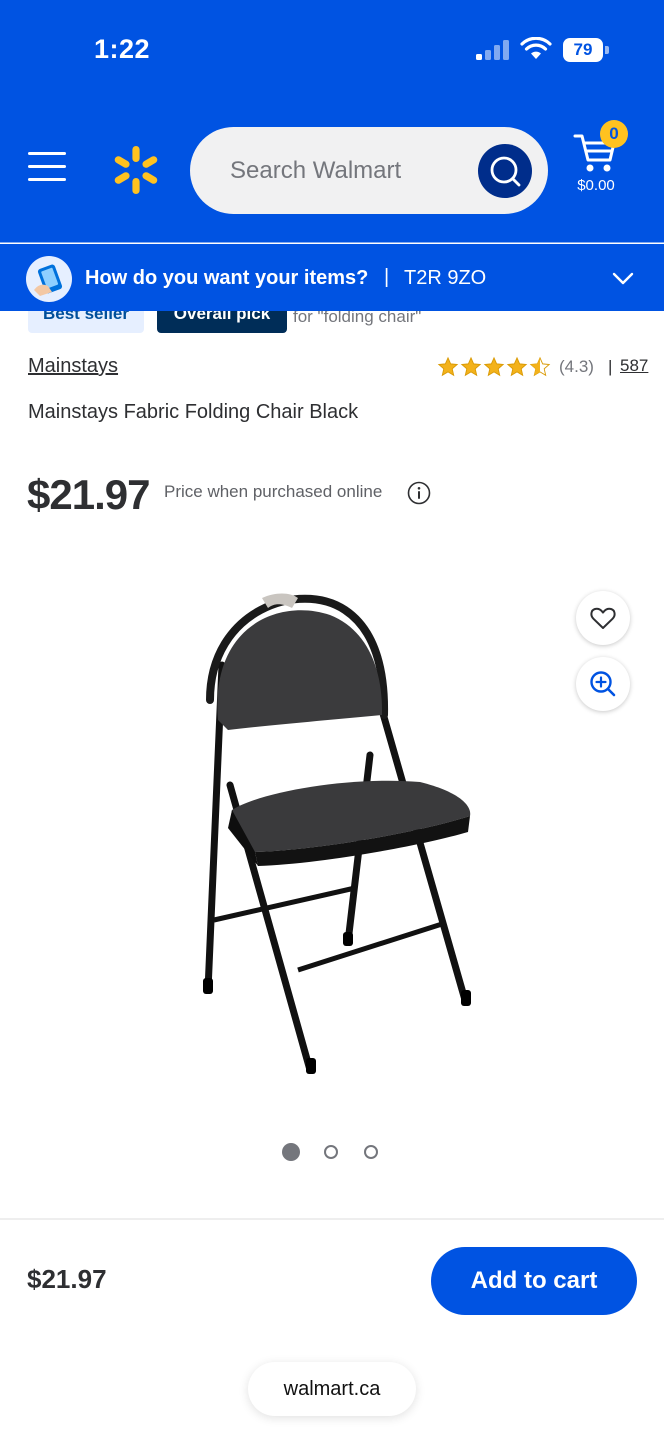 This screenshot has width=664, height=1440. Describe the element at coordinates (583, 49) in the screenshot. I see `battery-level: 79` at that location.